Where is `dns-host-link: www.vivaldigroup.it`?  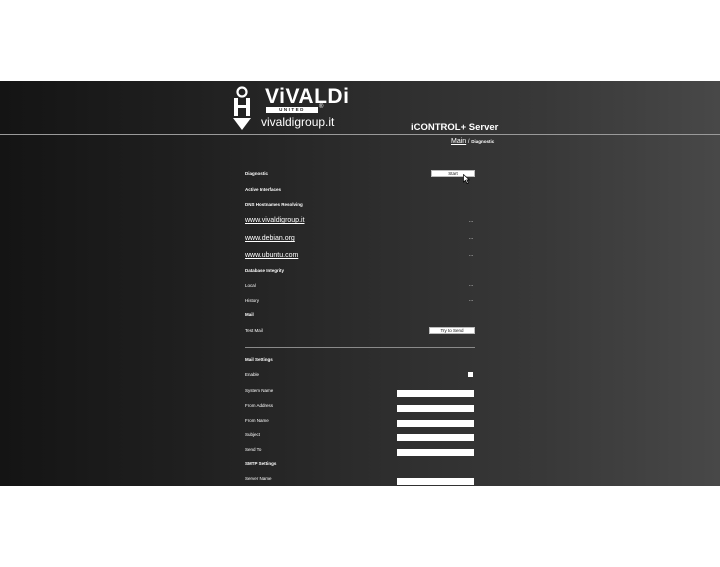 dns-host-link: www.vivaldigroup.it is located at coordinates (275, 220).